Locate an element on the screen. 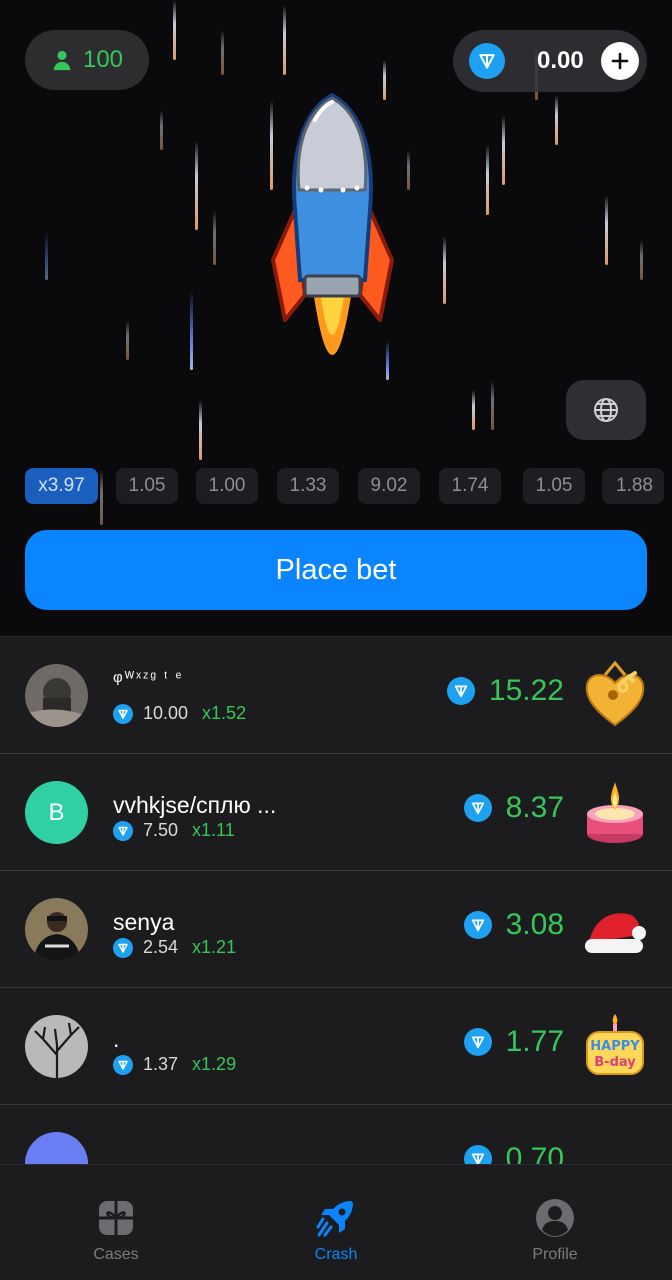 The image size is (672, 1280). add-funds-button is located at coordinates (620, 61).